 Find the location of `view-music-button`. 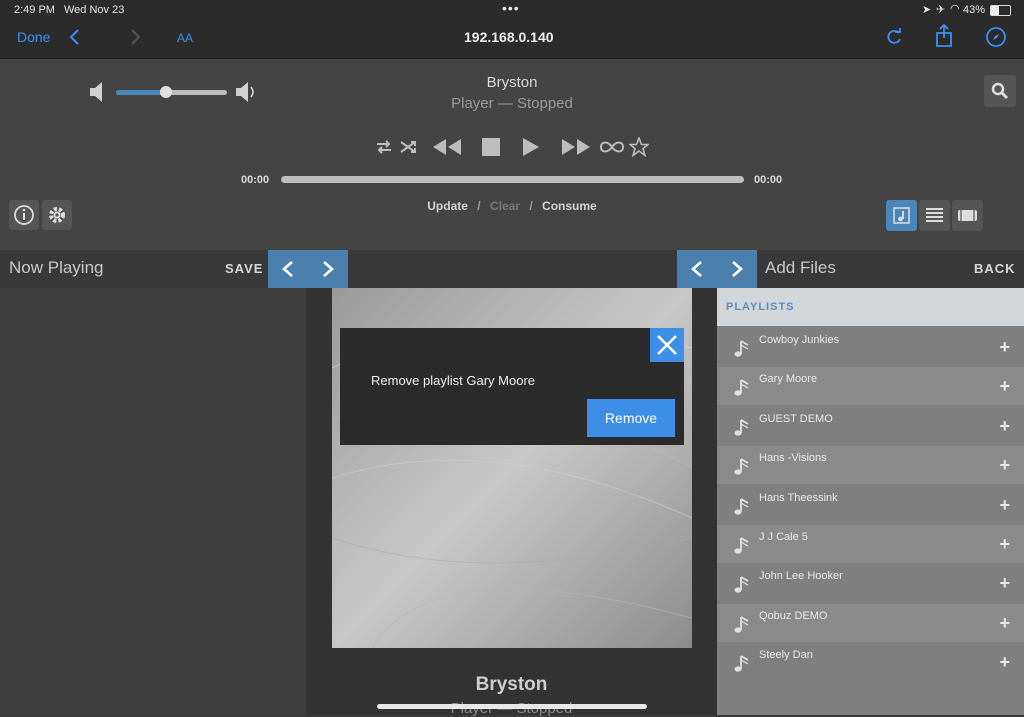

view-music-button is located at coordinates (901, 215).